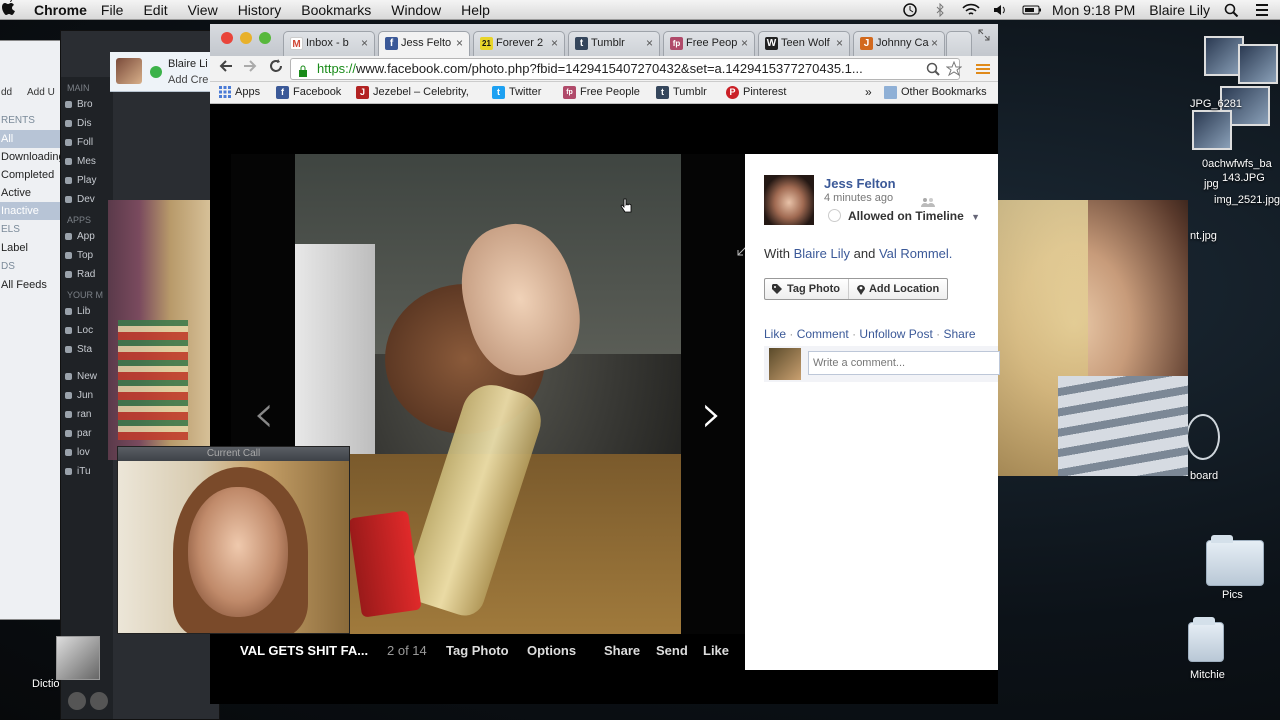  What do you see at coordinates (99, 701) in the screenshot?
I see `play-icon` at bounding box center [99, 701].